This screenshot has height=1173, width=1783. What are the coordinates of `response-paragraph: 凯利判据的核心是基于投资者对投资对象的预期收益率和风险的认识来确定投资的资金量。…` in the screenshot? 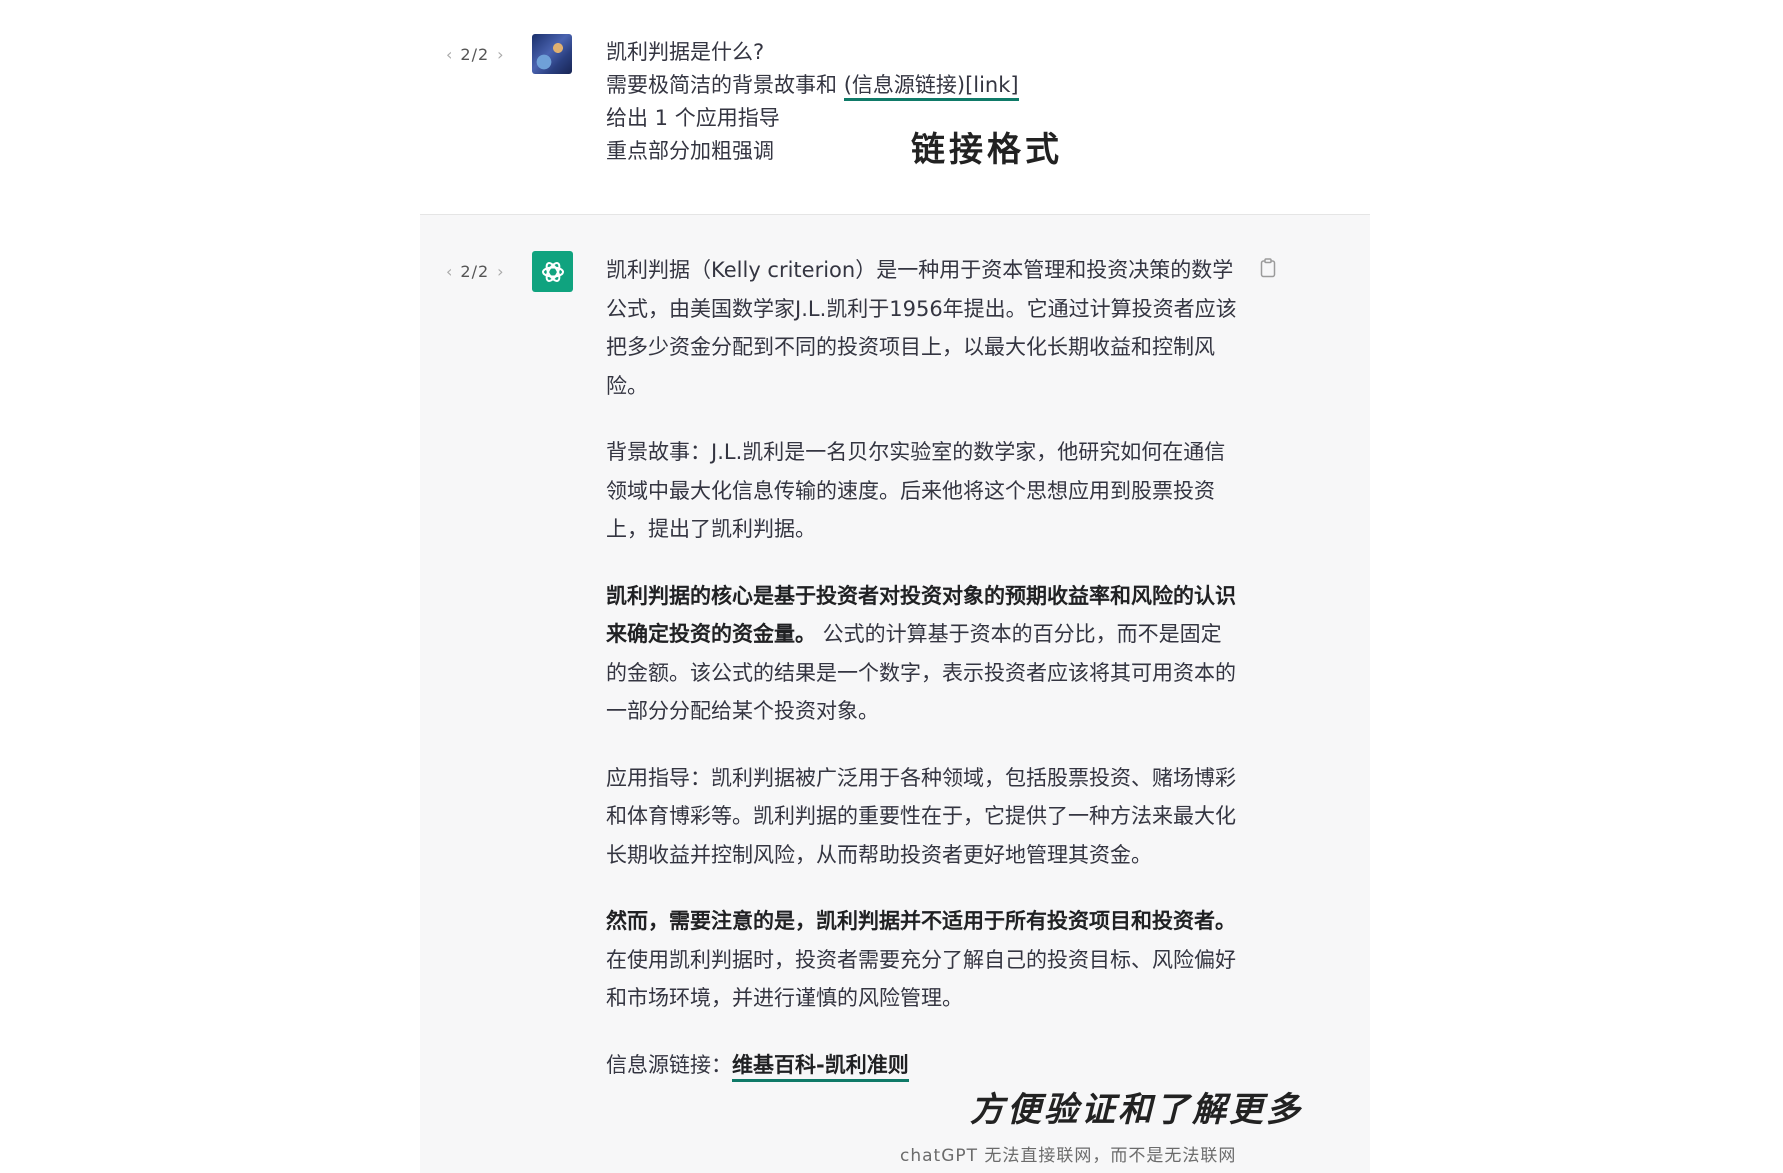 It's located at (924, 654).